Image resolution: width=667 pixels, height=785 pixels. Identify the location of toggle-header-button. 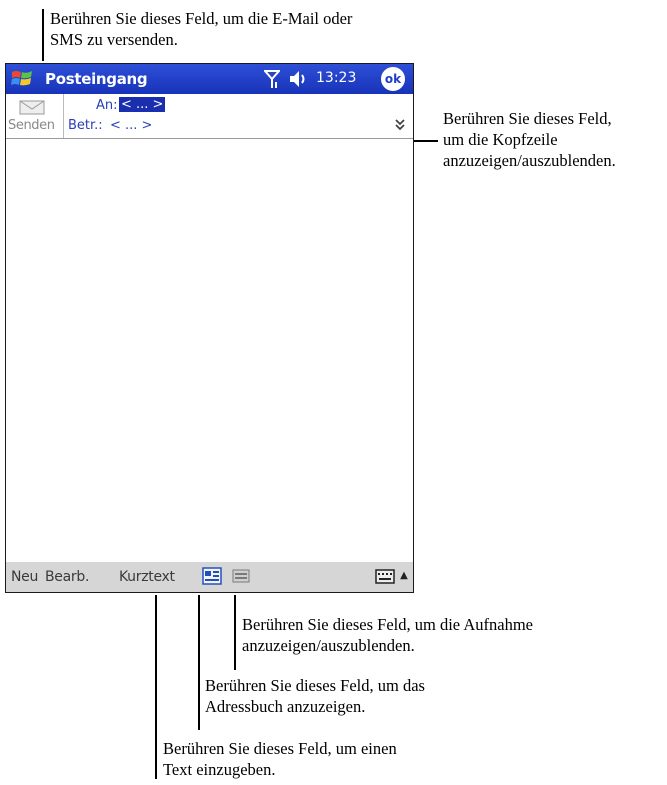
(400, 125).